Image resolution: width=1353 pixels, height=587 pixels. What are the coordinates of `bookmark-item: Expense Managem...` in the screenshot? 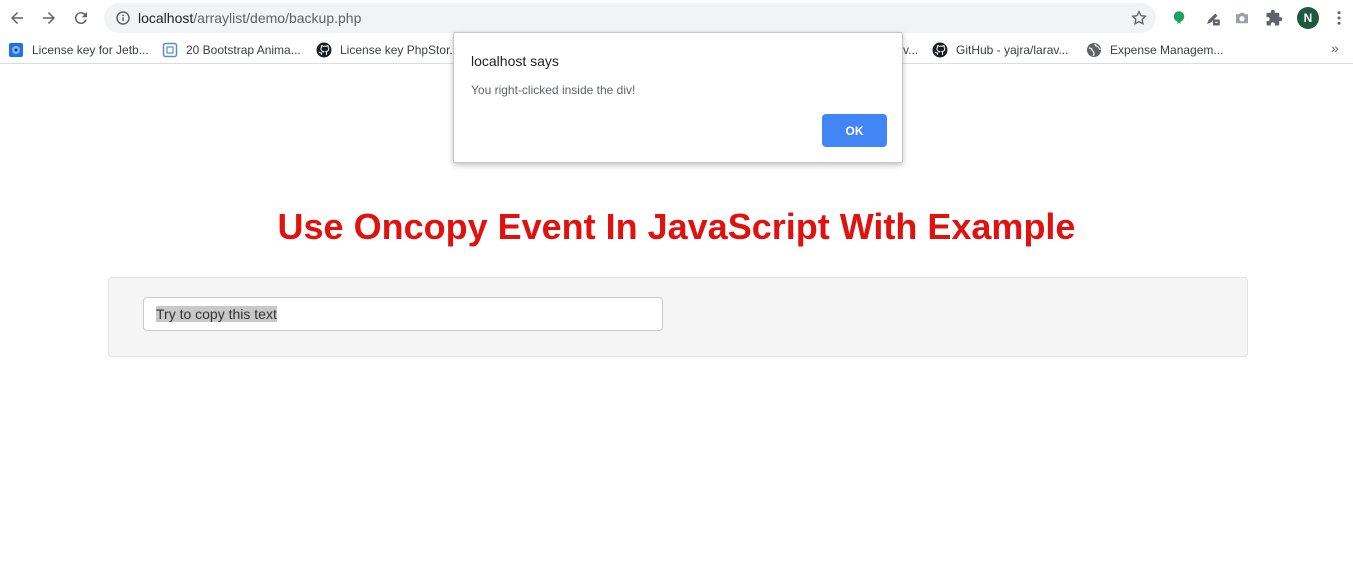 It's located at (1154, 50).